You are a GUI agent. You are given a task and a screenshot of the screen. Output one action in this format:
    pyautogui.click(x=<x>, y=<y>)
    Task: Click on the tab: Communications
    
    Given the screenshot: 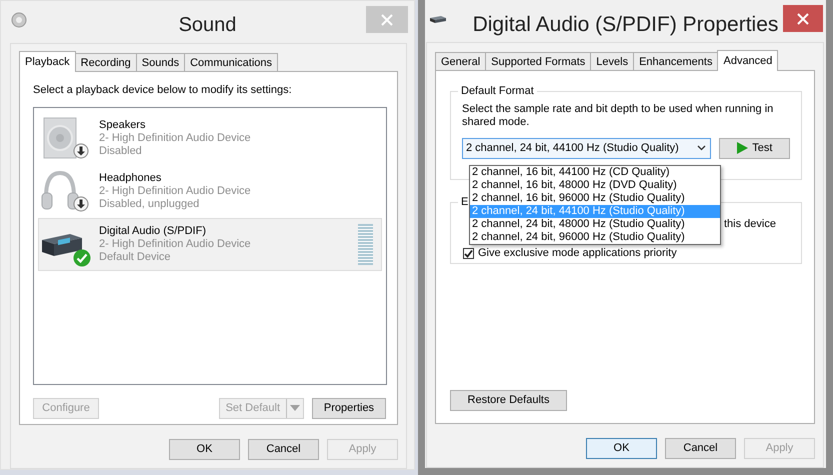 What is the action you would take?
    pyautogui.click(x=231, y=62)
    